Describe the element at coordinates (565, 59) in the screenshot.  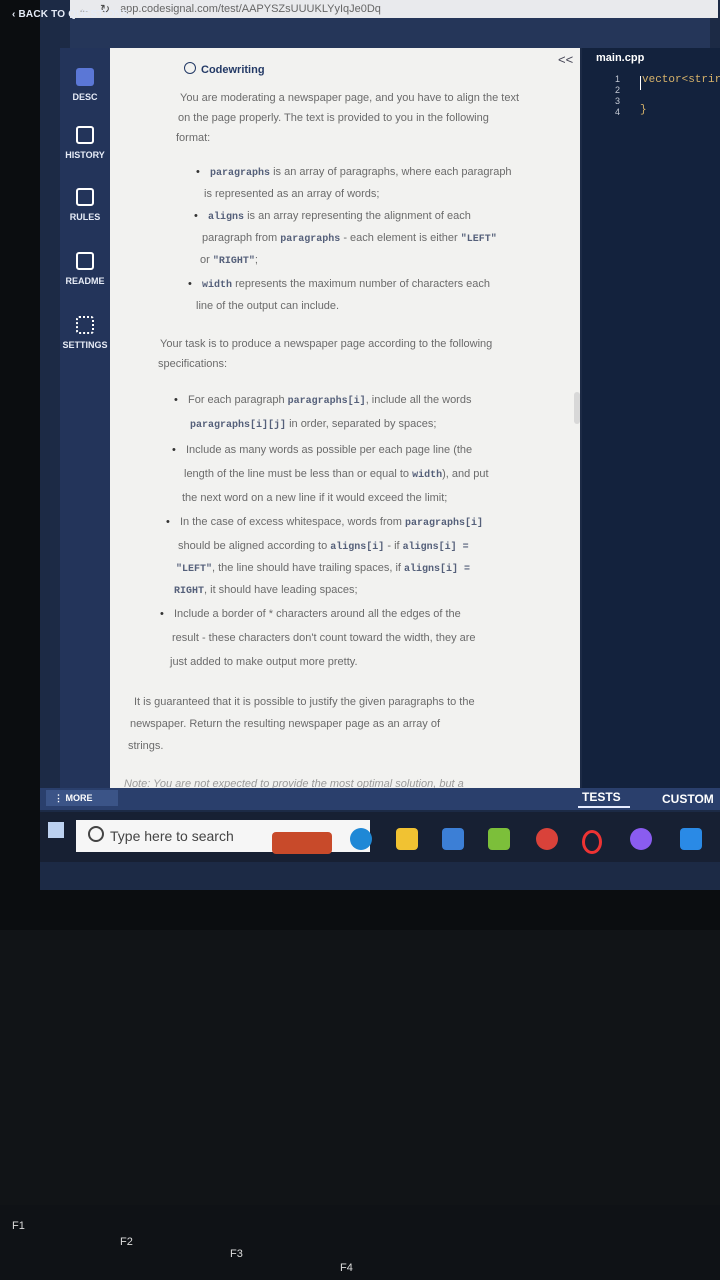
I see `collapse-panel-button: <<` at that location.